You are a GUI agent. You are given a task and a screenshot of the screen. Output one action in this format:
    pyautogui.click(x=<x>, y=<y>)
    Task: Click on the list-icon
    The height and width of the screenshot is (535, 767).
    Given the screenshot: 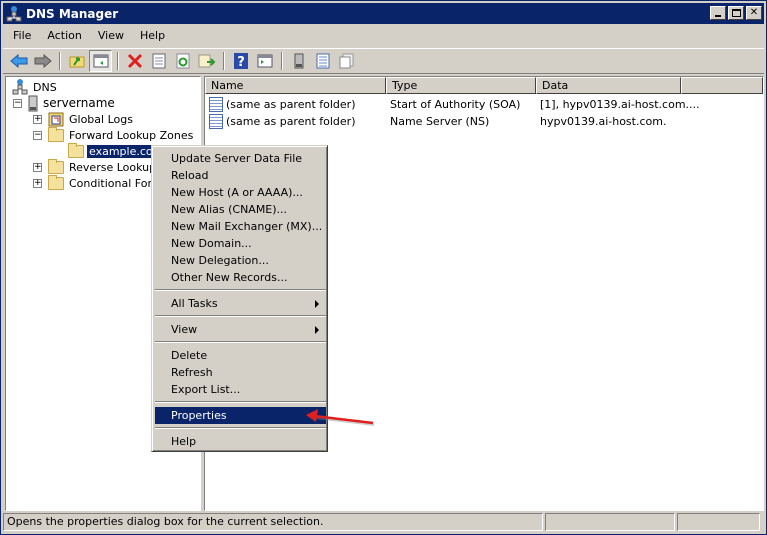 What is the action you would take?
    pyautogui.click(x=322, y=61)
    